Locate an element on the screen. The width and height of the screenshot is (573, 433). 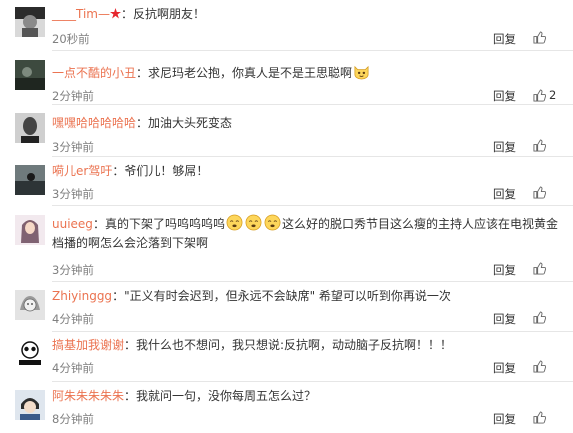
username-link: 嘿嘿哈哈哈哈哈 is located at coordinates (94, 123).